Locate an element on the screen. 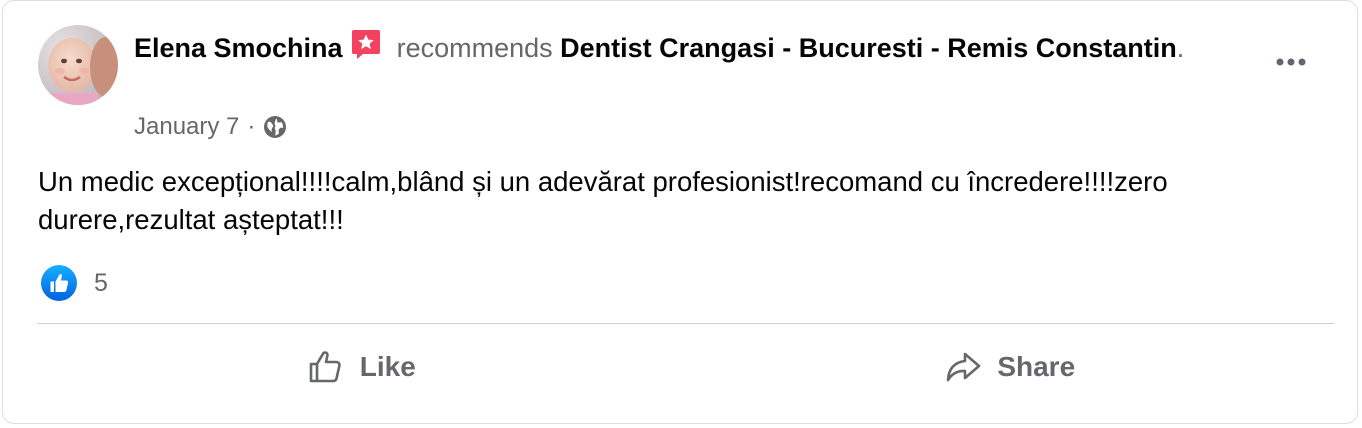  post-meta: January 7 · is located at coordinates (210, 127).